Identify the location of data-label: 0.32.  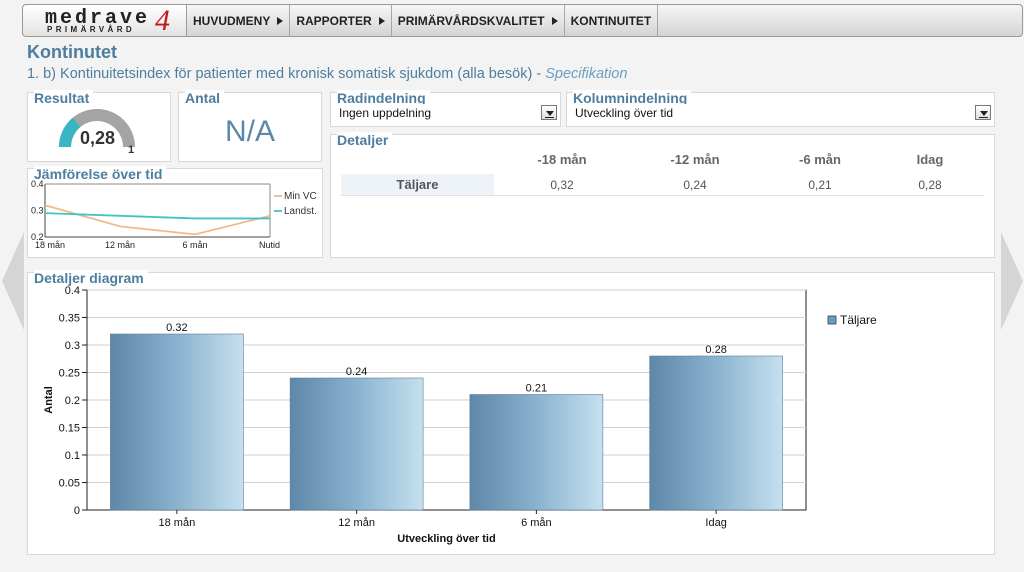
(176, 328).